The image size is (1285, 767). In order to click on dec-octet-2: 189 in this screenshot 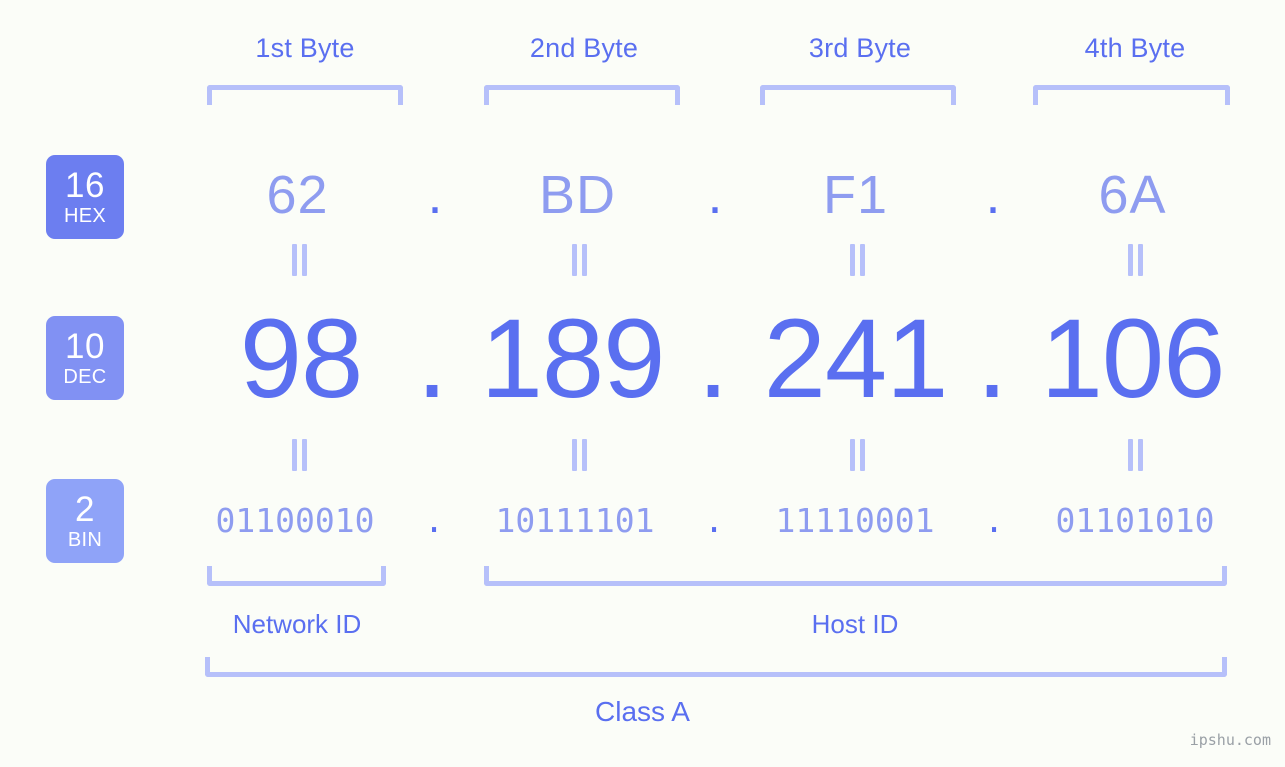, I will do `click(573, 358)`.